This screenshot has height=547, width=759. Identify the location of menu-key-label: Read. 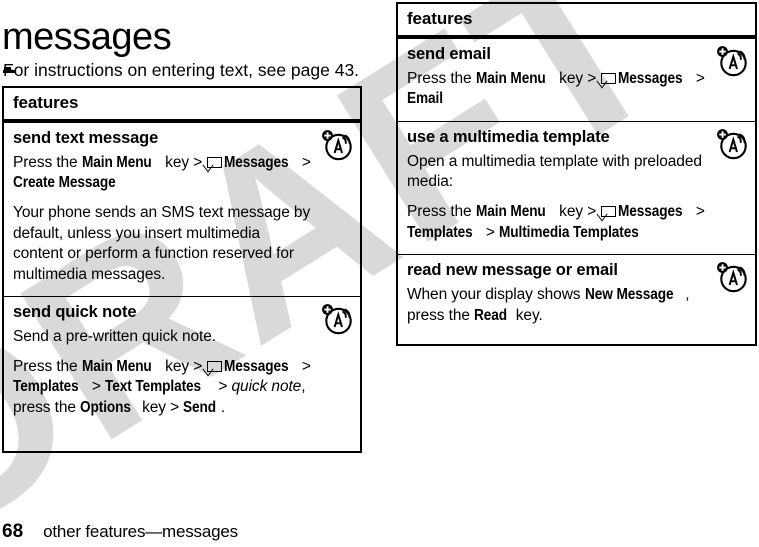
(491, 315).